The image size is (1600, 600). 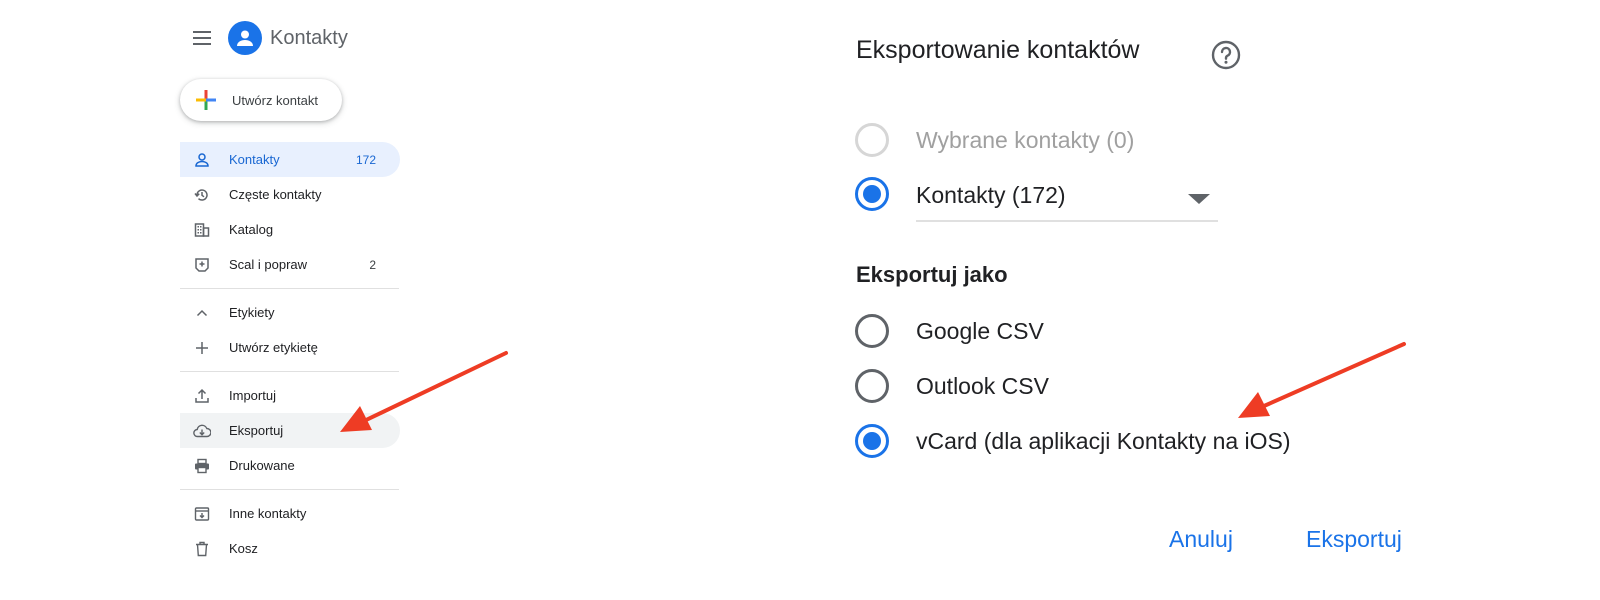 I want to click on radio-outlook-csv: Outlook CSV, so click(x=952, y=386).